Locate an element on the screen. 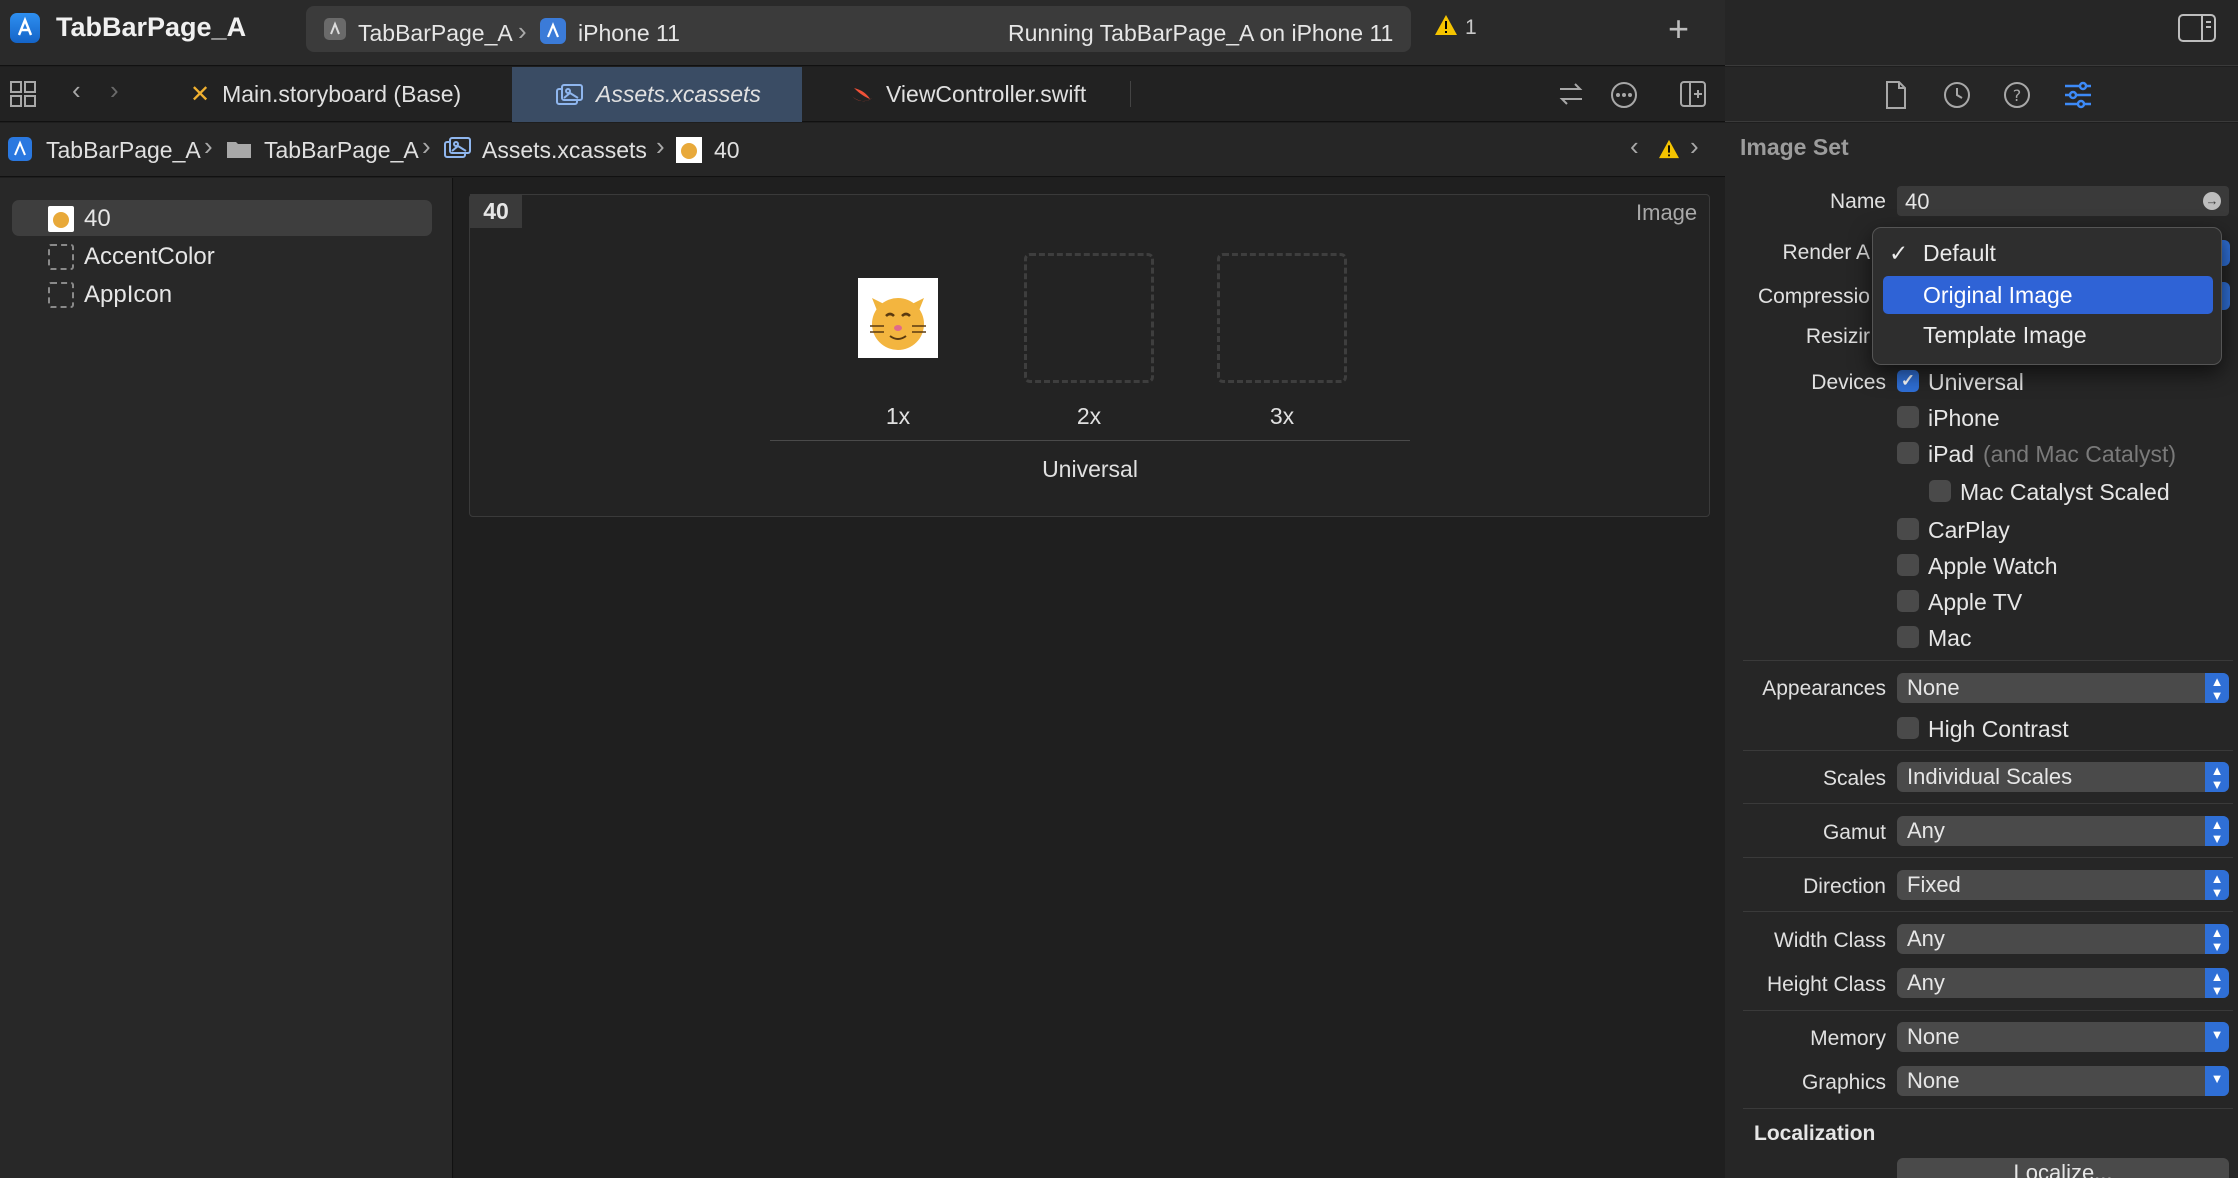  app-icon-set-icon is located at coordinates (61, 295).